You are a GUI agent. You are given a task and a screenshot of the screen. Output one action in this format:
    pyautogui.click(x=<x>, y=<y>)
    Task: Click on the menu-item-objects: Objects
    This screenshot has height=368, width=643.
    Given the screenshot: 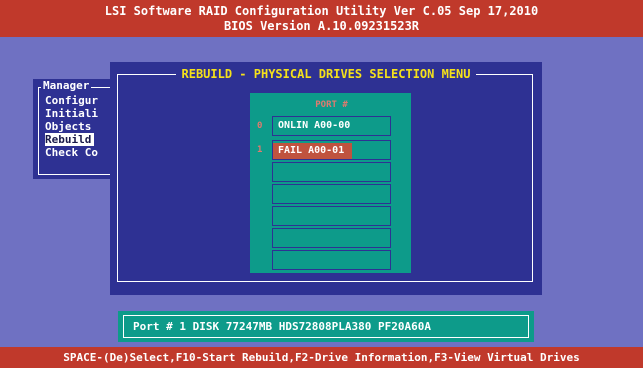 What is the action you would take?
    pyautogui.click(x=68, y=126)
    